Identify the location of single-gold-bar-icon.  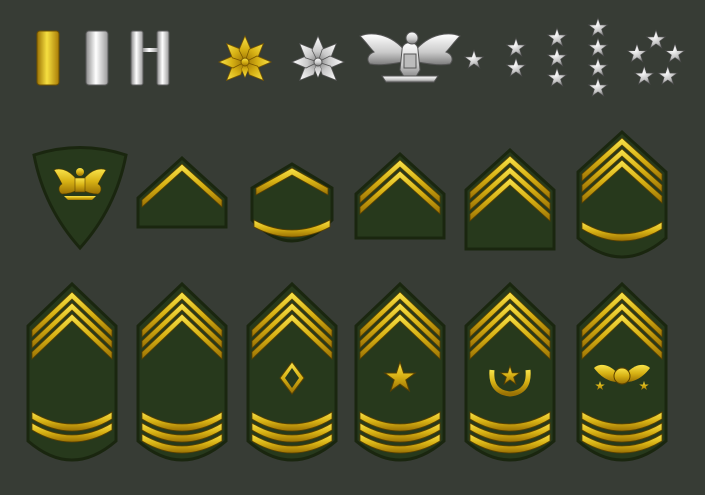
(48, 58).